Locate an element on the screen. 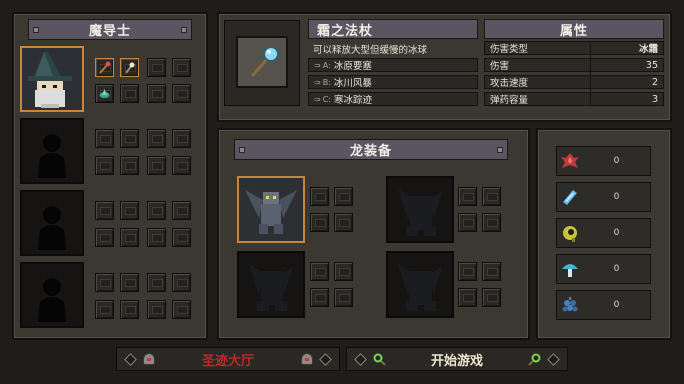 The height and width of the screenshot is (384, 684). frost-staff-icon is located at coordinates (264, 62).